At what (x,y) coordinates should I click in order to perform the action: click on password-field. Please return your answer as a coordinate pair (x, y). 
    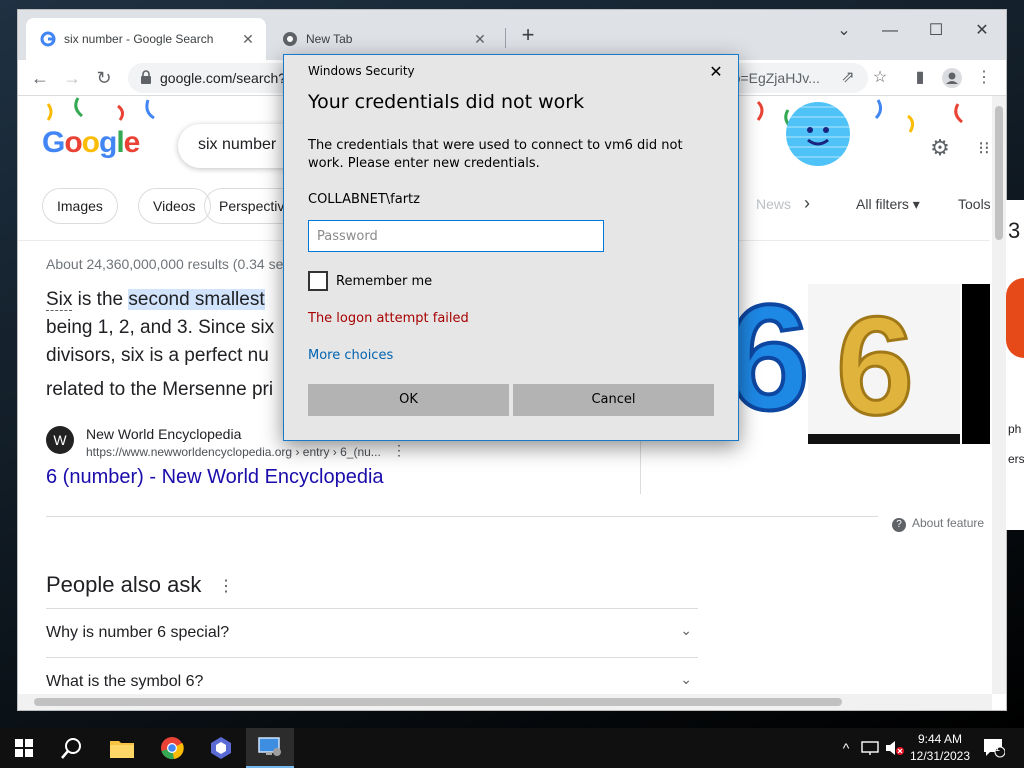
    Looking at the image, I should click on (456, 236).